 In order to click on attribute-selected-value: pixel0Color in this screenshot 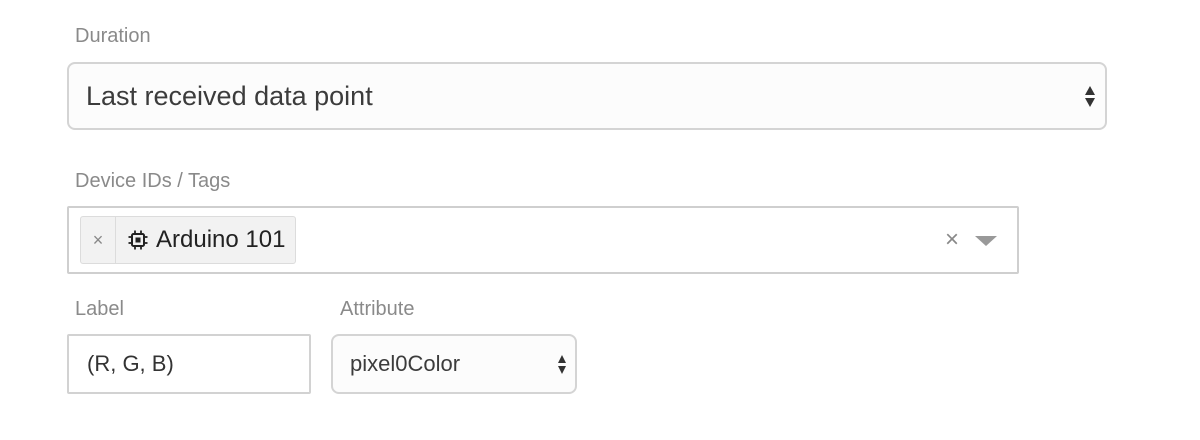, I will do `click(405, 363)`.